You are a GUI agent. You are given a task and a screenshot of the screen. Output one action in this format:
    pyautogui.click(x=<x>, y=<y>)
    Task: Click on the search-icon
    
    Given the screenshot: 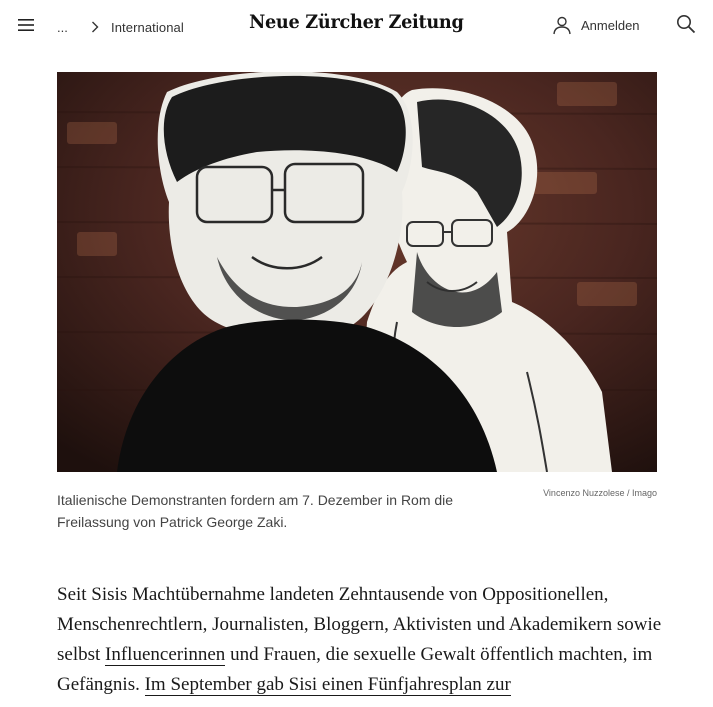 What is the action you would take?
    pyautogui.click(x=686, y=24)
    